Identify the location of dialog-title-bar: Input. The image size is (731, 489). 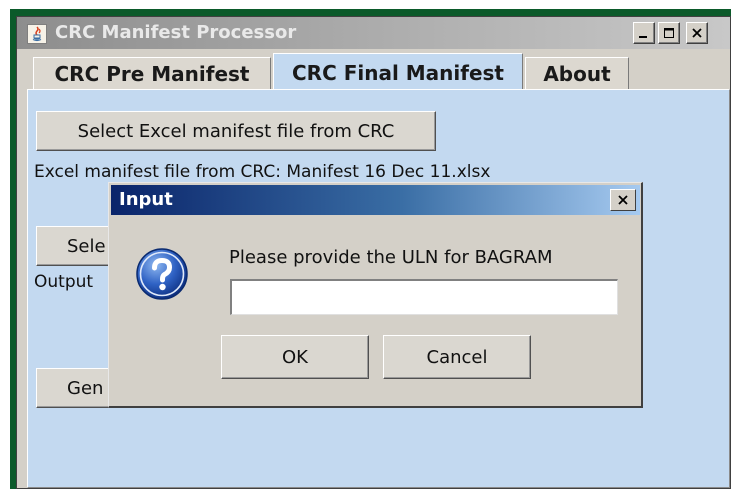
(375, 200).